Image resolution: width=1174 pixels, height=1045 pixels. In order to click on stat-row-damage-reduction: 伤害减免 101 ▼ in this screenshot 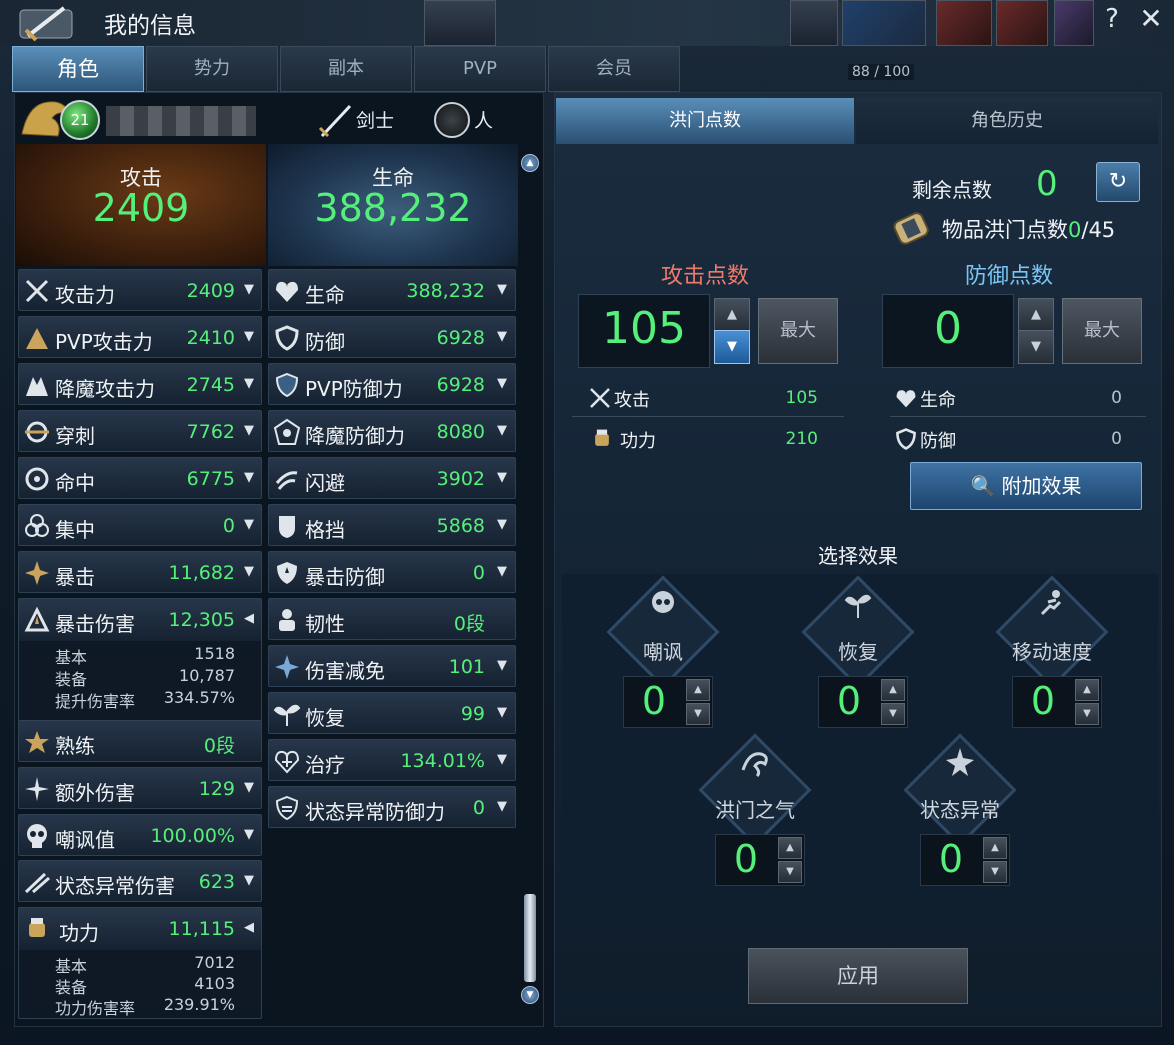, I will do `click(392, 666)`.